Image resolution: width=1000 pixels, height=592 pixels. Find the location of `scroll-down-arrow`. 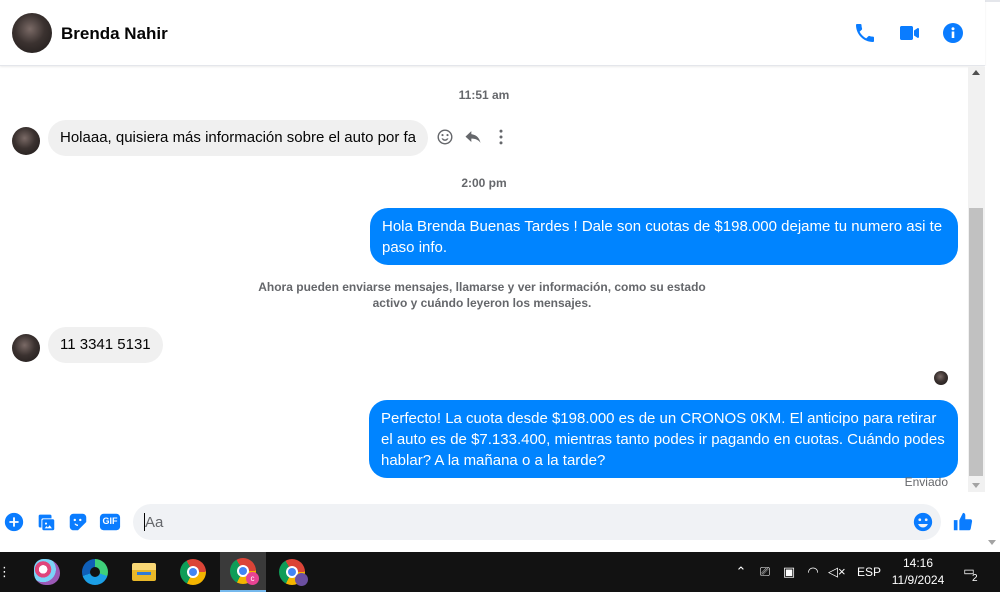

scroll-down-arrow is located at coordinates (976, 485).